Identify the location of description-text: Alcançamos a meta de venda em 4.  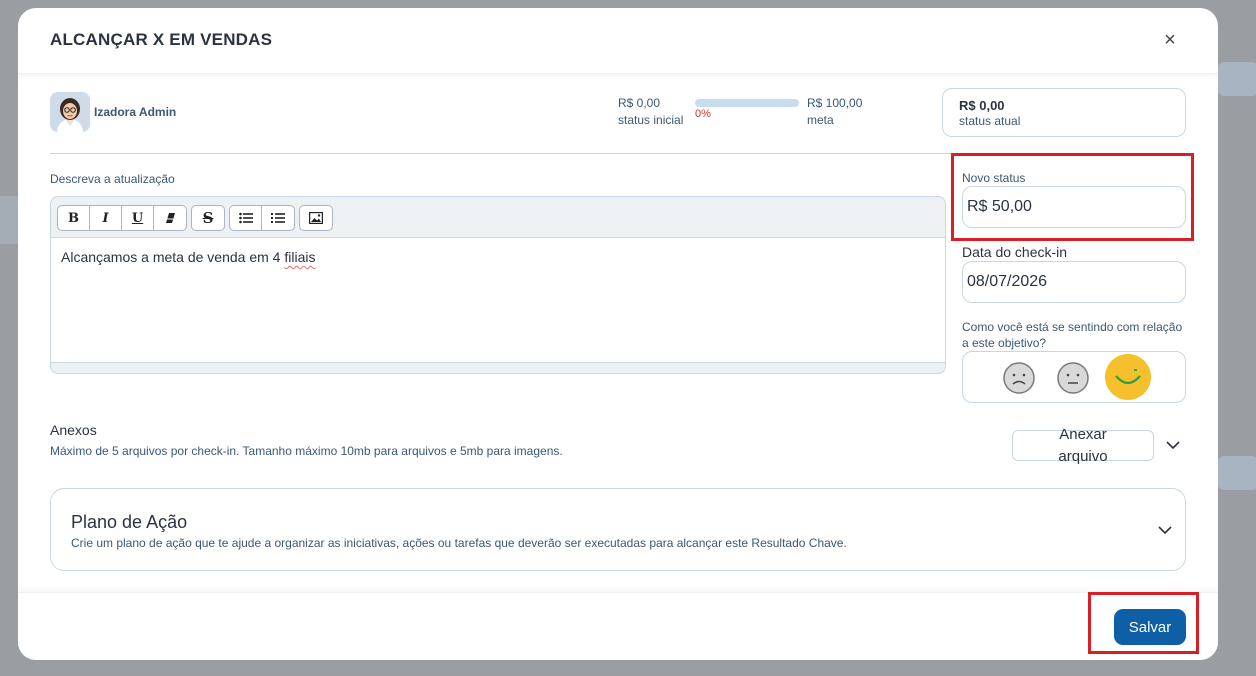
(173, 257).